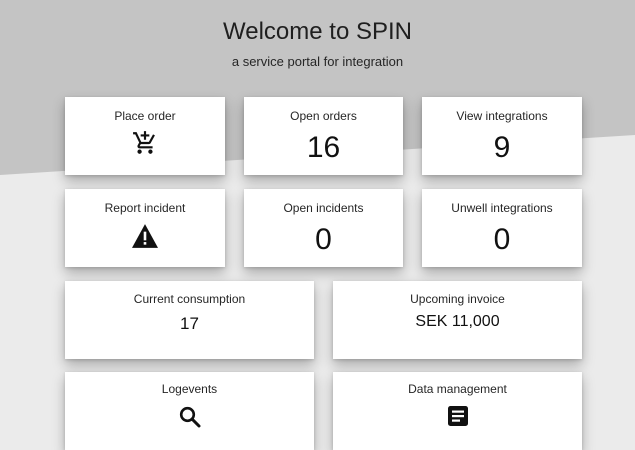 Image resolution: width=635 pixels, height=450 pixels. What do you see at coordinates (323, 239) in the screenshot?
I see `open-incidents-count: 0` at bounding box center [323, 239].